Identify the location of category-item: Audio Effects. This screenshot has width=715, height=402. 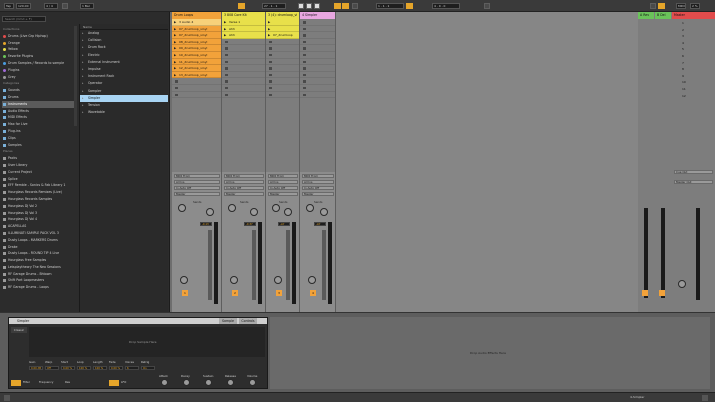
(39, 111).